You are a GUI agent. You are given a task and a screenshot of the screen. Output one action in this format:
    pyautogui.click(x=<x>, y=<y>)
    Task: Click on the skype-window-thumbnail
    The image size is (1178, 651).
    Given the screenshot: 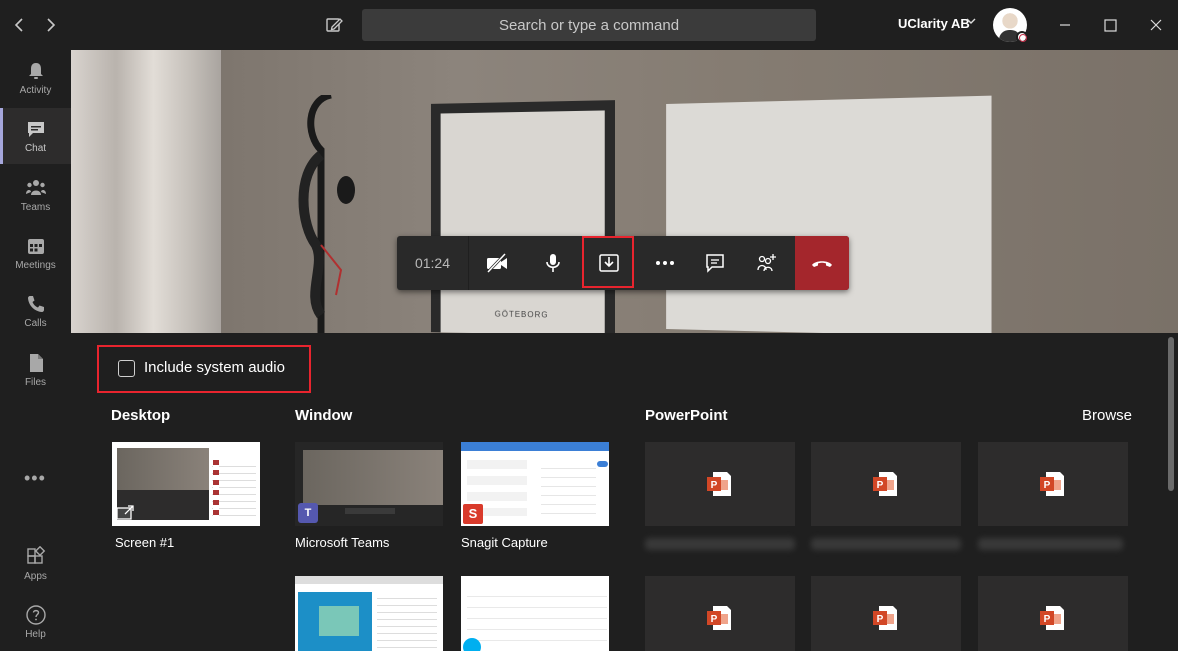 What is the action you would take?
    pyautogui.click(x=535, y=613)
    